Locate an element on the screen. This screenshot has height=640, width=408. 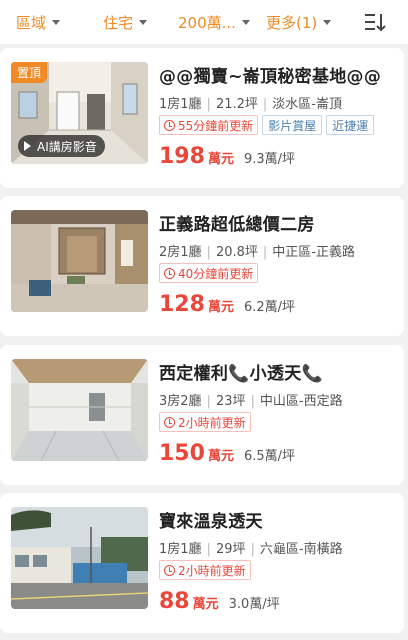
unit-price: 6.5萬/坪 is located at coordinates (269, 456).